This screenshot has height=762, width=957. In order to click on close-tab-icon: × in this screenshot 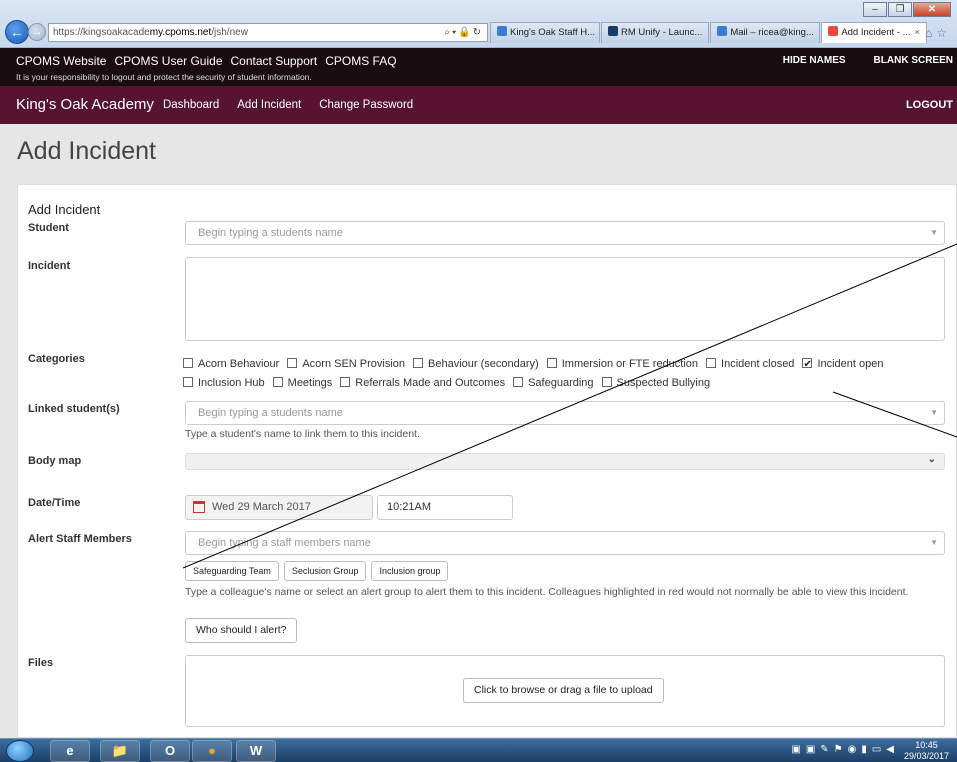, I will do `click(918, 32)`.